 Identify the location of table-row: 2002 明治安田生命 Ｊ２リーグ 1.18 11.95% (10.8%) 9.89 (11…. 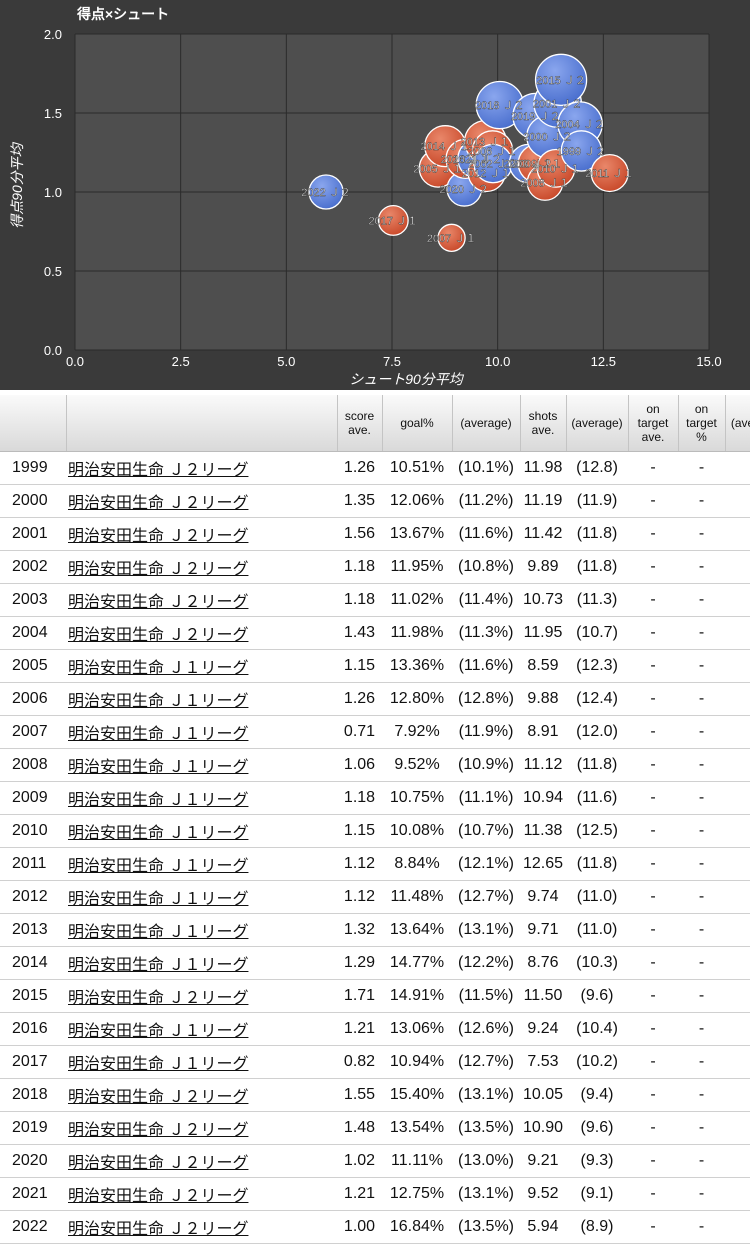
(375, 567).